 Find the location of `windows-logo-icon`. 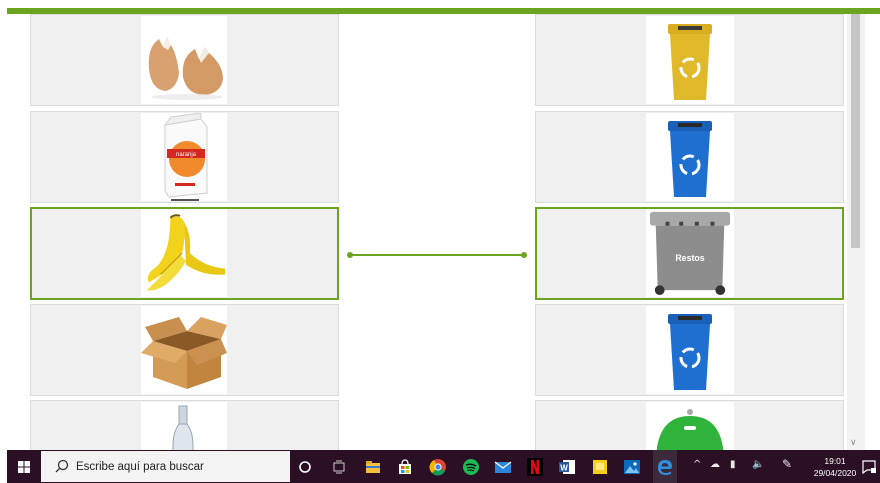

windows-logo-icon is located at coordinates (24, 466).